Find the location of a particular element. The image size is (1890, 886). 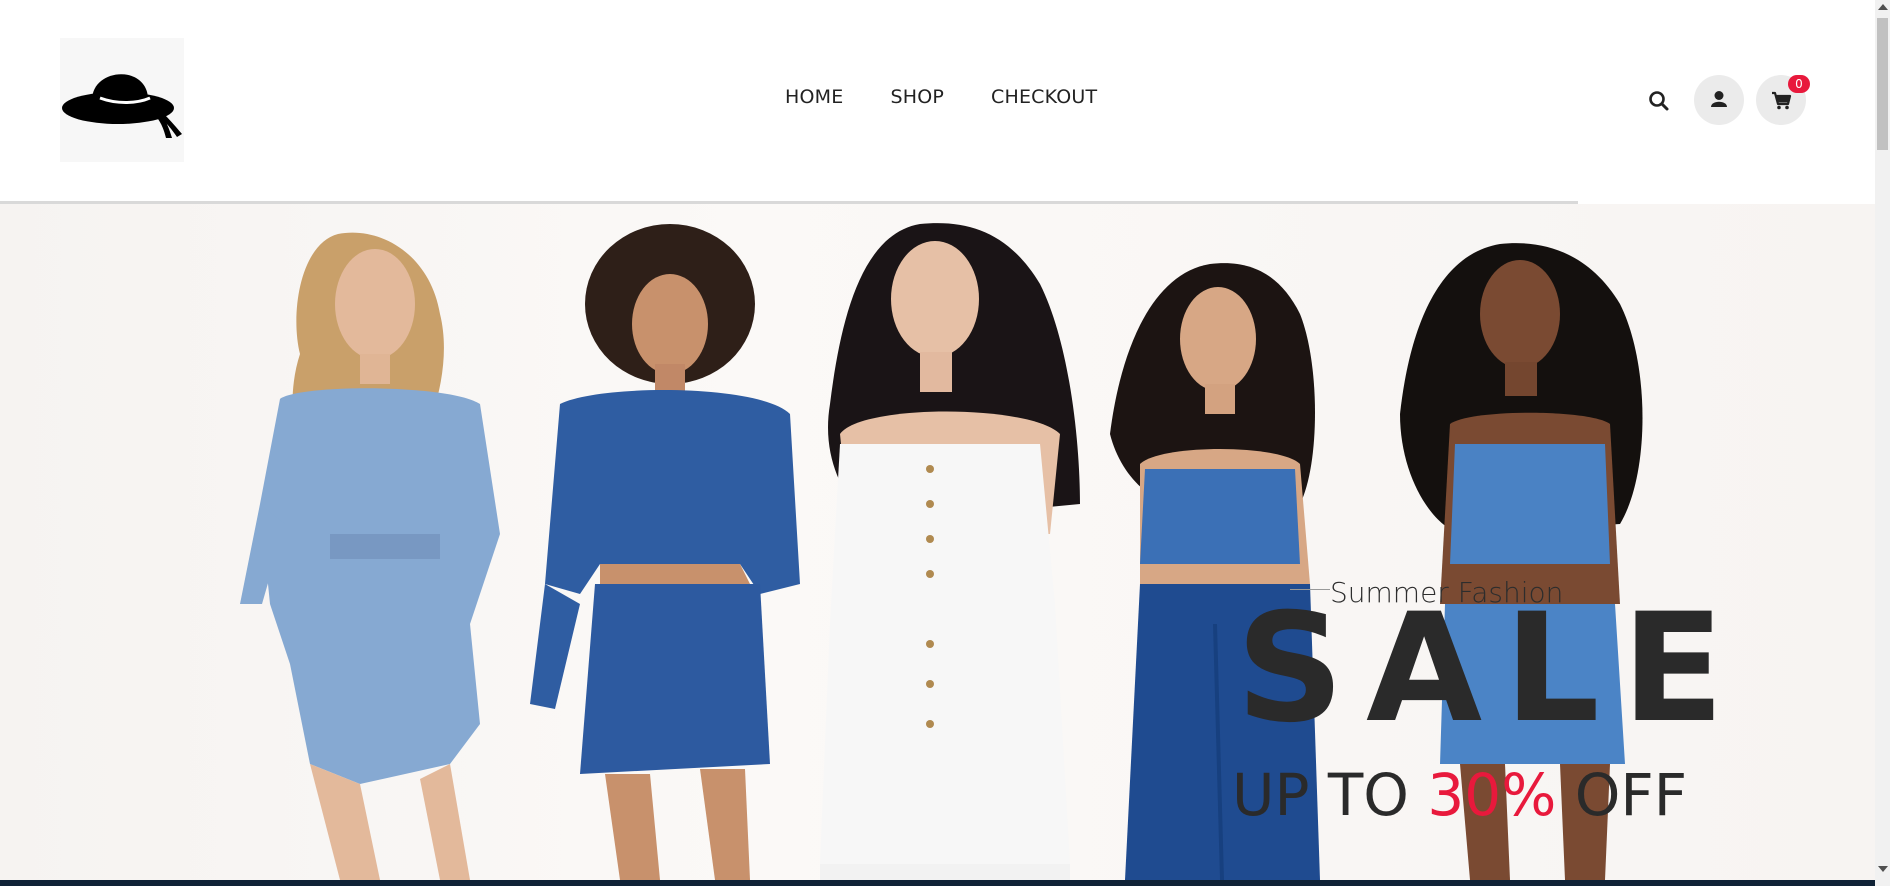

user-icon is located at coordinates (1719, 99).